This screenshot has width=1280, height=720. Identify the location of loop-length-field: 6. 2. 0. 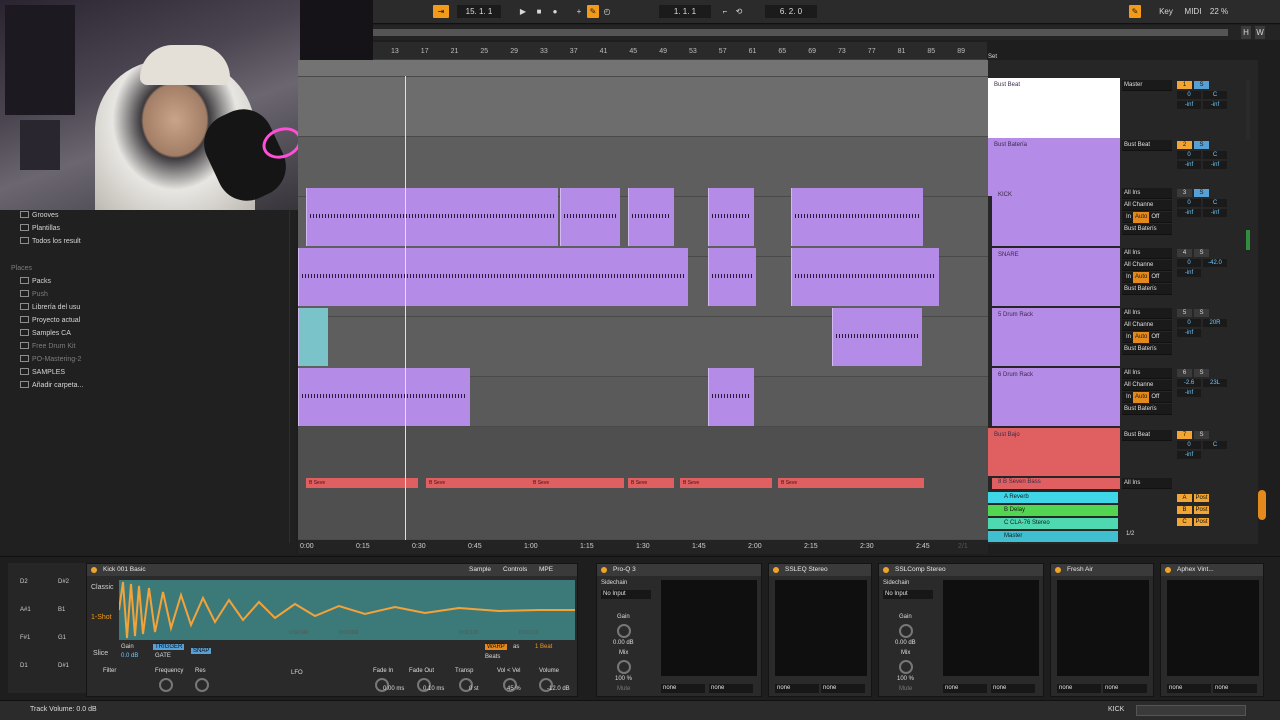
(791, 11).